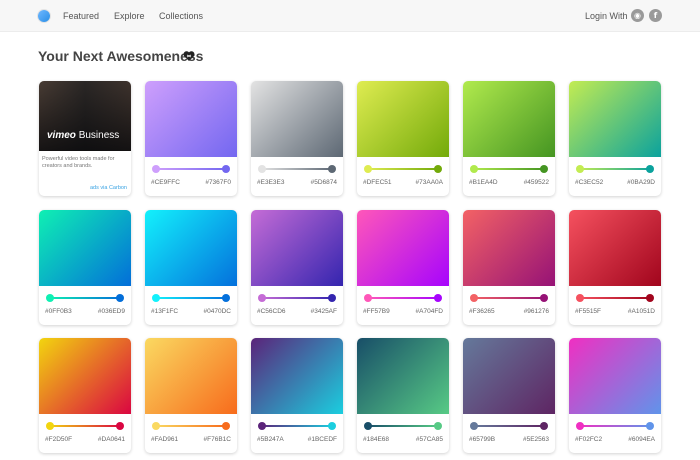 This screenshot has height=460, width=700. What do you see at coordinates (324, 182) in the screenshot?
I see `hex-code-end: #5D6874` at bounding box center [324, 182].